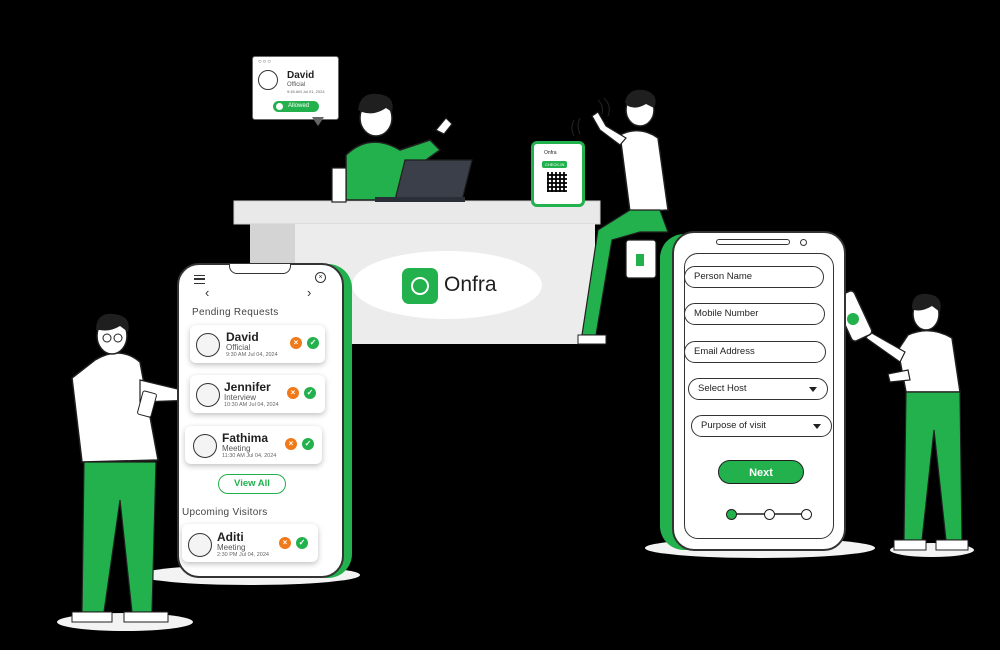 This screenshot has width=1000, height=650. I want to click on allowed-label: Allowed, so click(299, 106).